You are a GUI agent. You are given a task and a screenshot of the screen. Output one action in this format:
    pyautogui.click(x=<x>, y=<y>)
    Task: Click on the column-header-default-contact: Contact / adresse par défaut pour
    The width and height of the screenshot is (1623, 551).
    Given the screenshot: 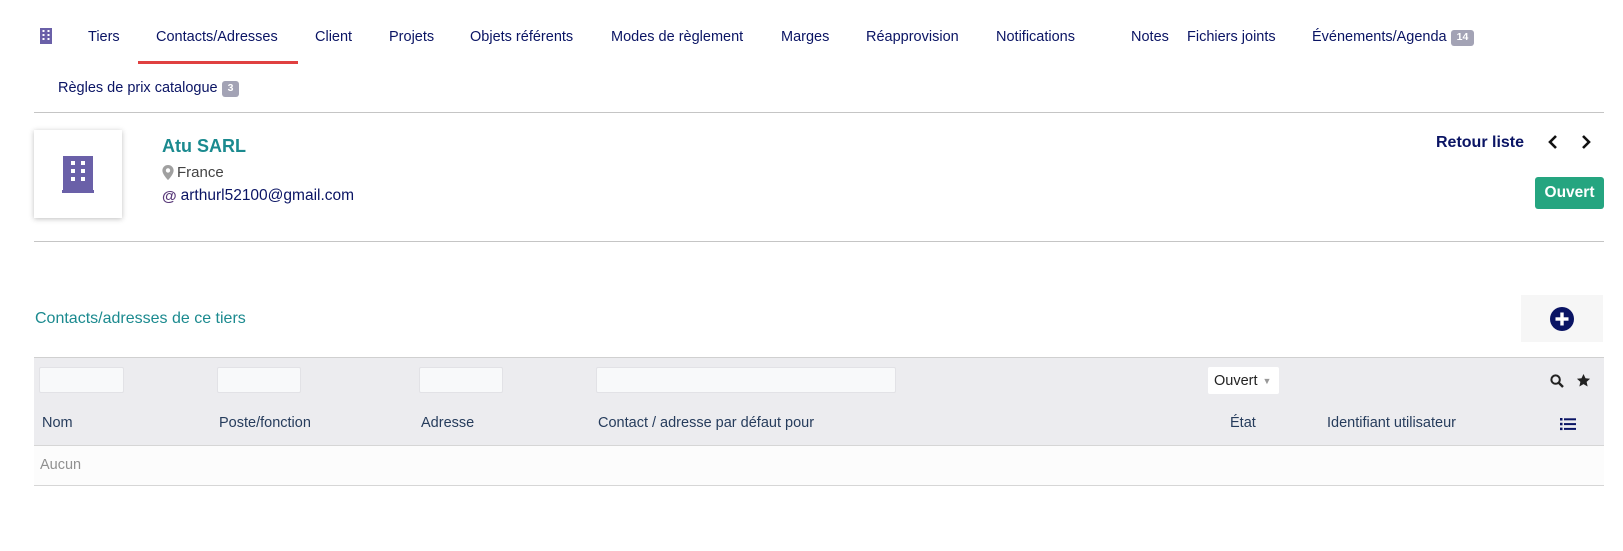 What is the action you would take?
    pyautogui.click(x=706, y=423)
    